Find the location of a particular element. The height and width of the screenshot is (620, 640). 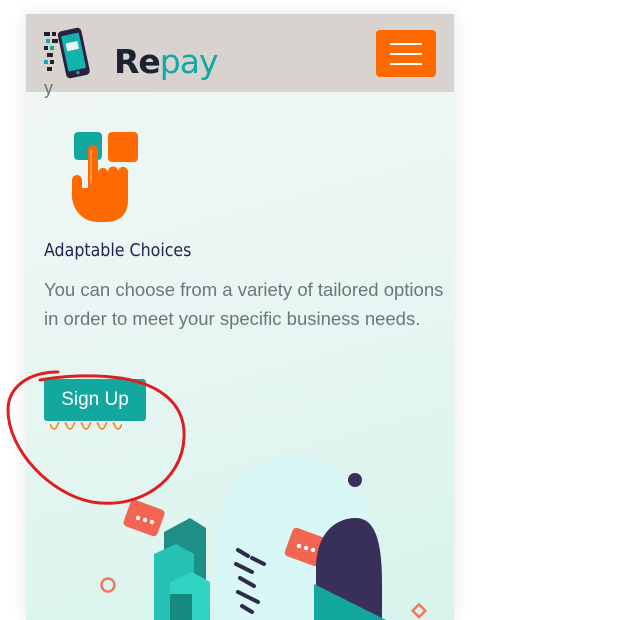

wave-decoration is located at coordinates (86, 426).